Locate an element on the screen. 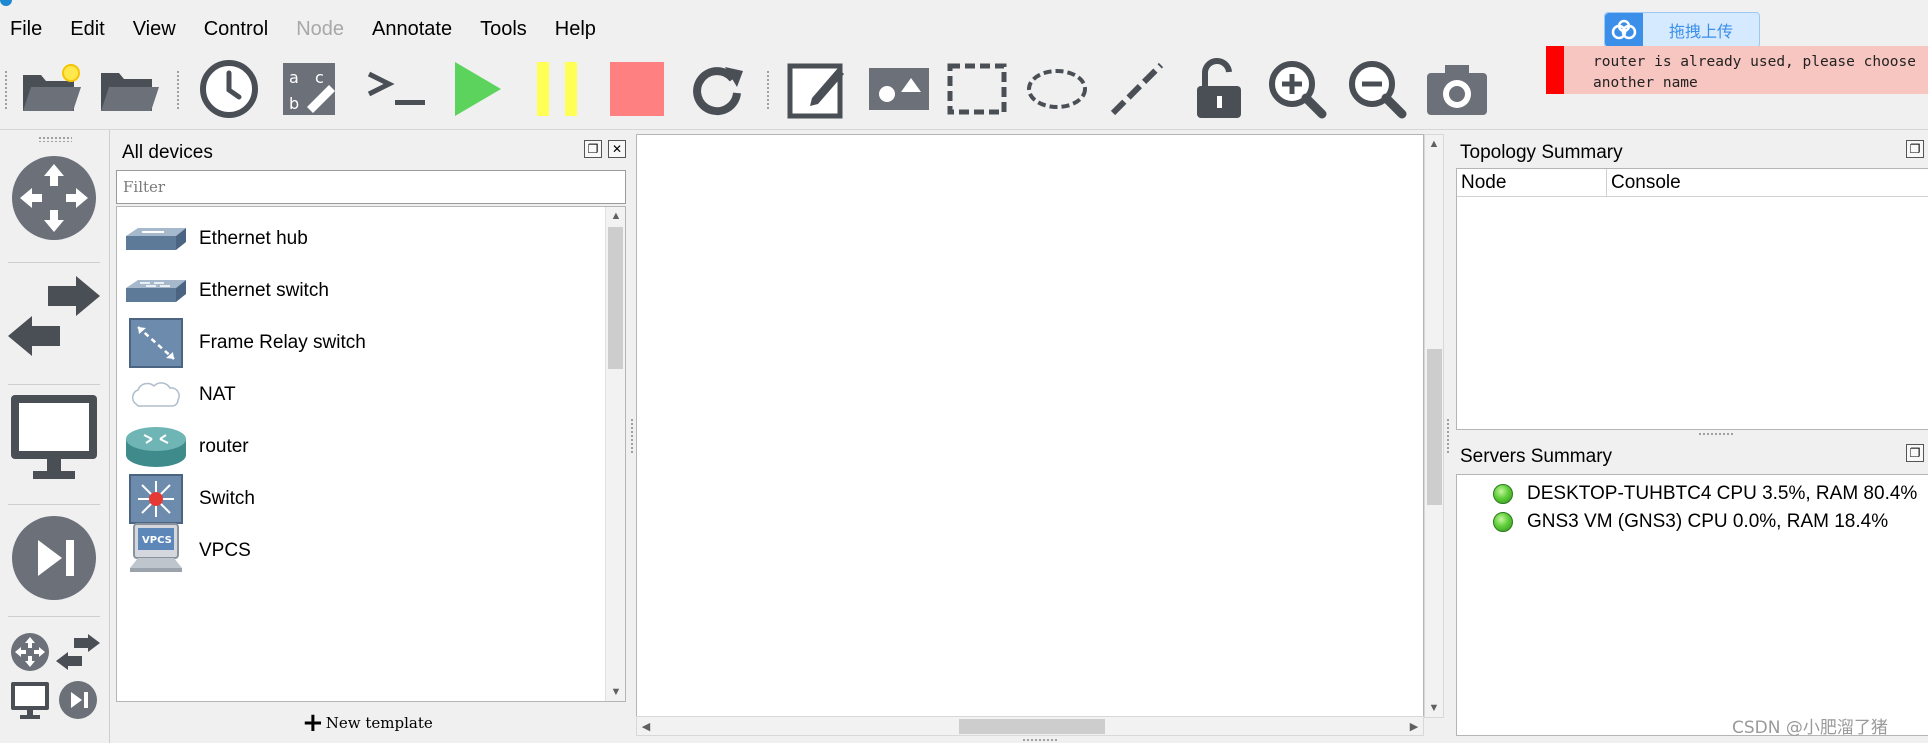 The image size is (1928, 743). menu-edit: Edit is located at coordinates (87, 29).